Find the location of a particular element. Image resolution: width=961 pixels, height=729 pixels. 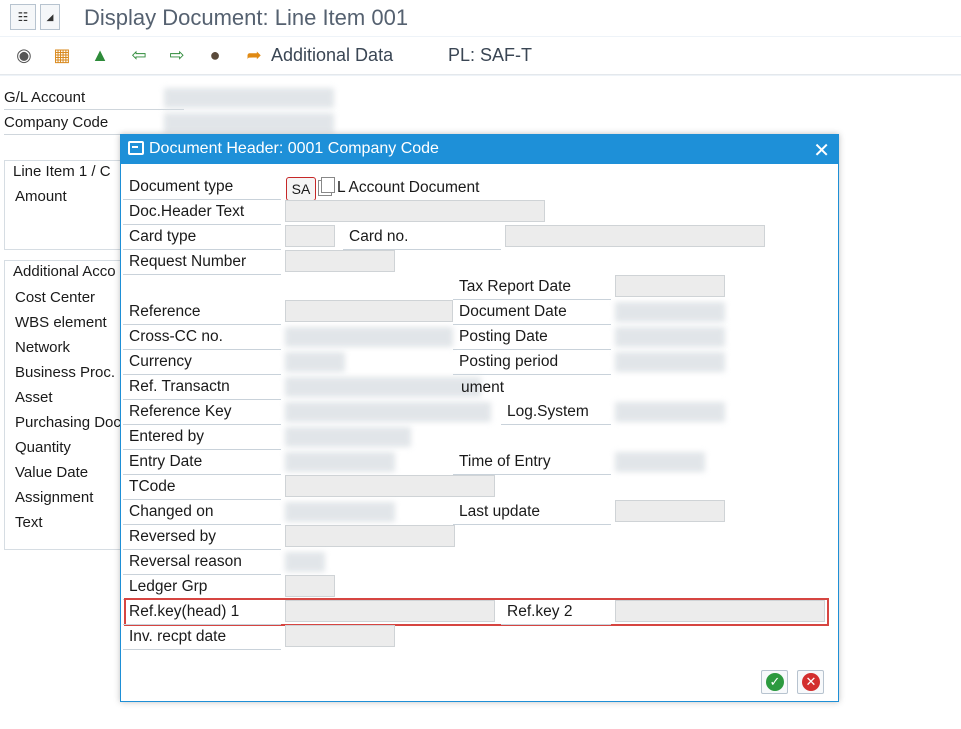

entry-date-label: Entry Date is located at coordinates (202, 463).